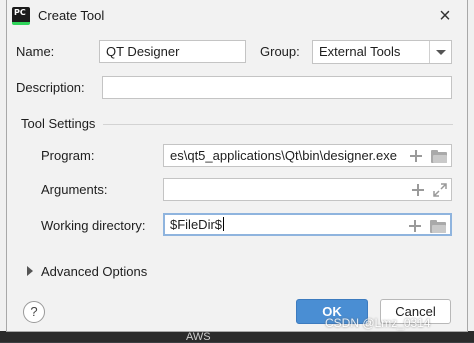 This screenshot has width=474, height=343. I want to click on tool-settings-title: Tool Settings, so click(58, 123).